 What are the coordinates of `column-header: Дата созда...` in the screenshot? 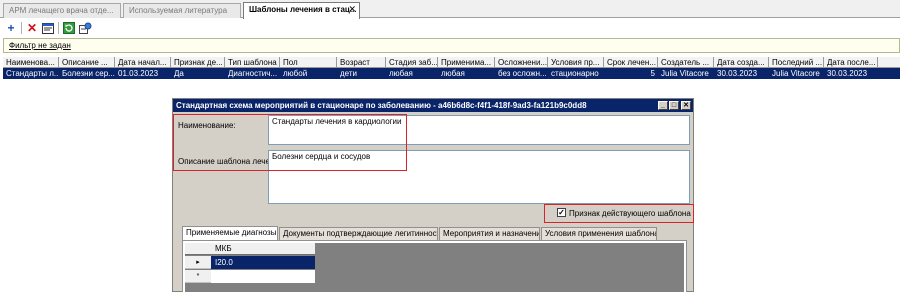 It's located at (741, 62).